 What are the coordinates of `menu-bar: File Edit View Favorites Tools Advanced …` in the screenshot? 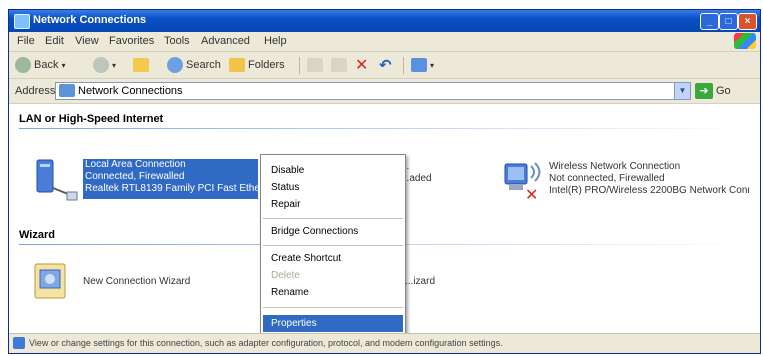 It's located at (384, 42).